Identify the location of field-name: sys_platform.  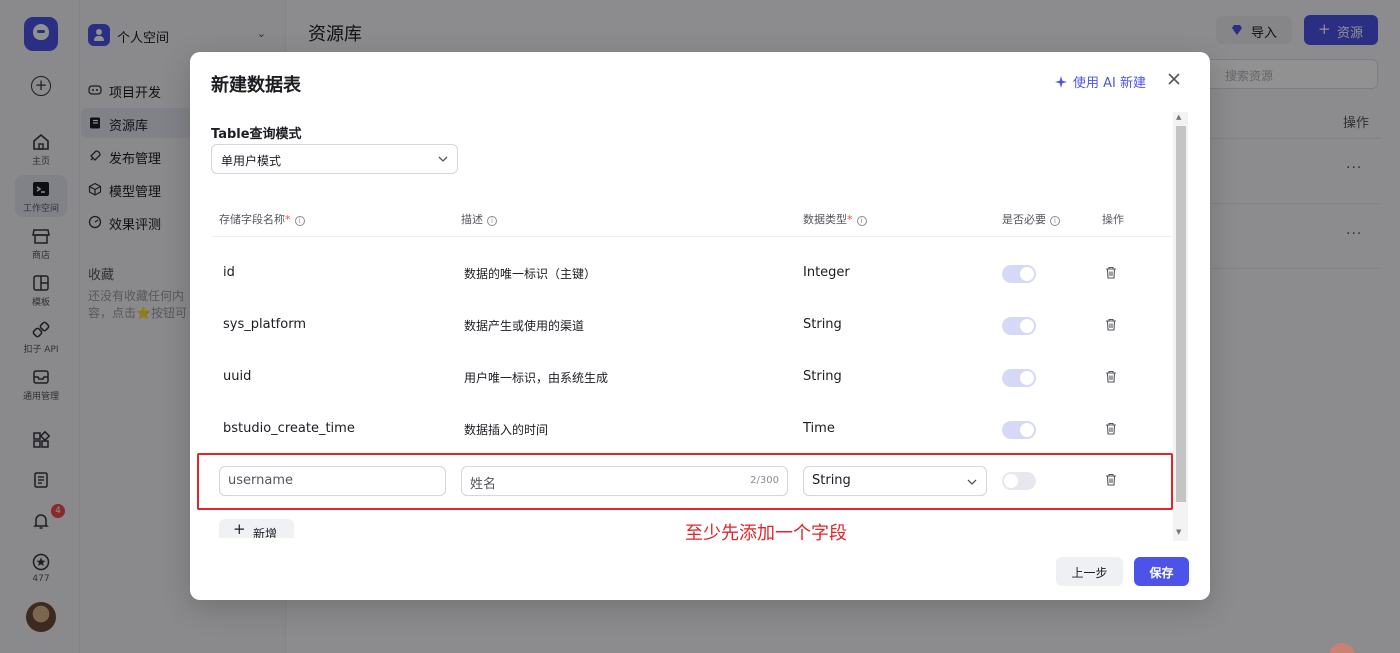
(264, 324).